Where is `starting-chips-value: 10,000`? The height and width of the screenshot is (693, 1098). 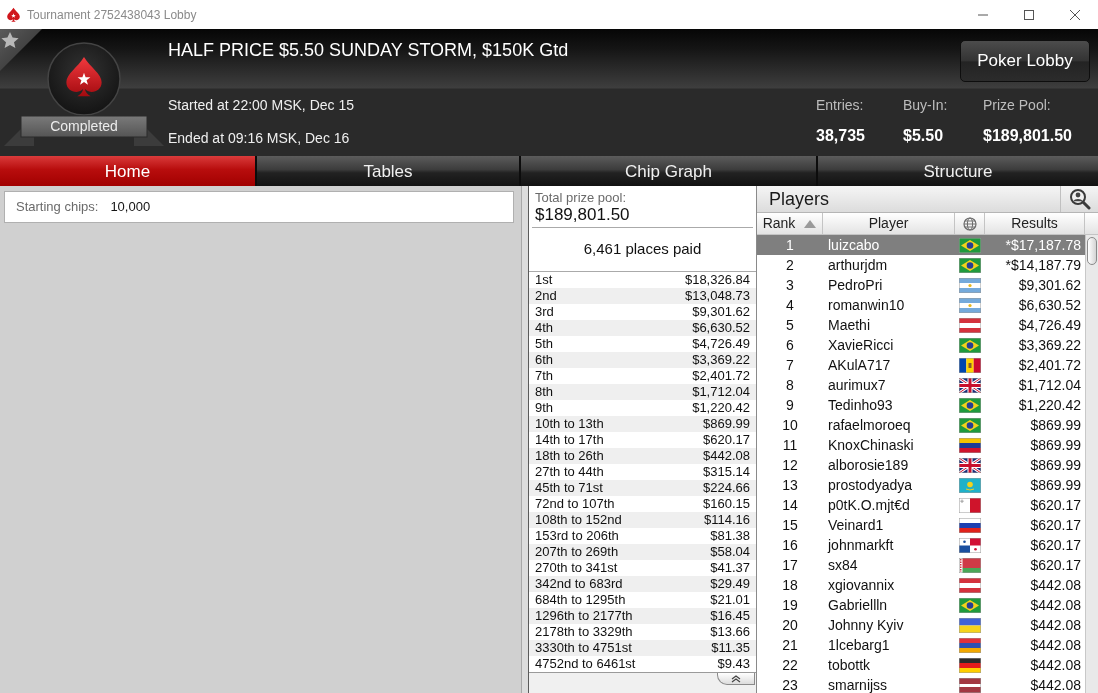
starting-chips-value: 10,000 is located at coordinates (130, 207).